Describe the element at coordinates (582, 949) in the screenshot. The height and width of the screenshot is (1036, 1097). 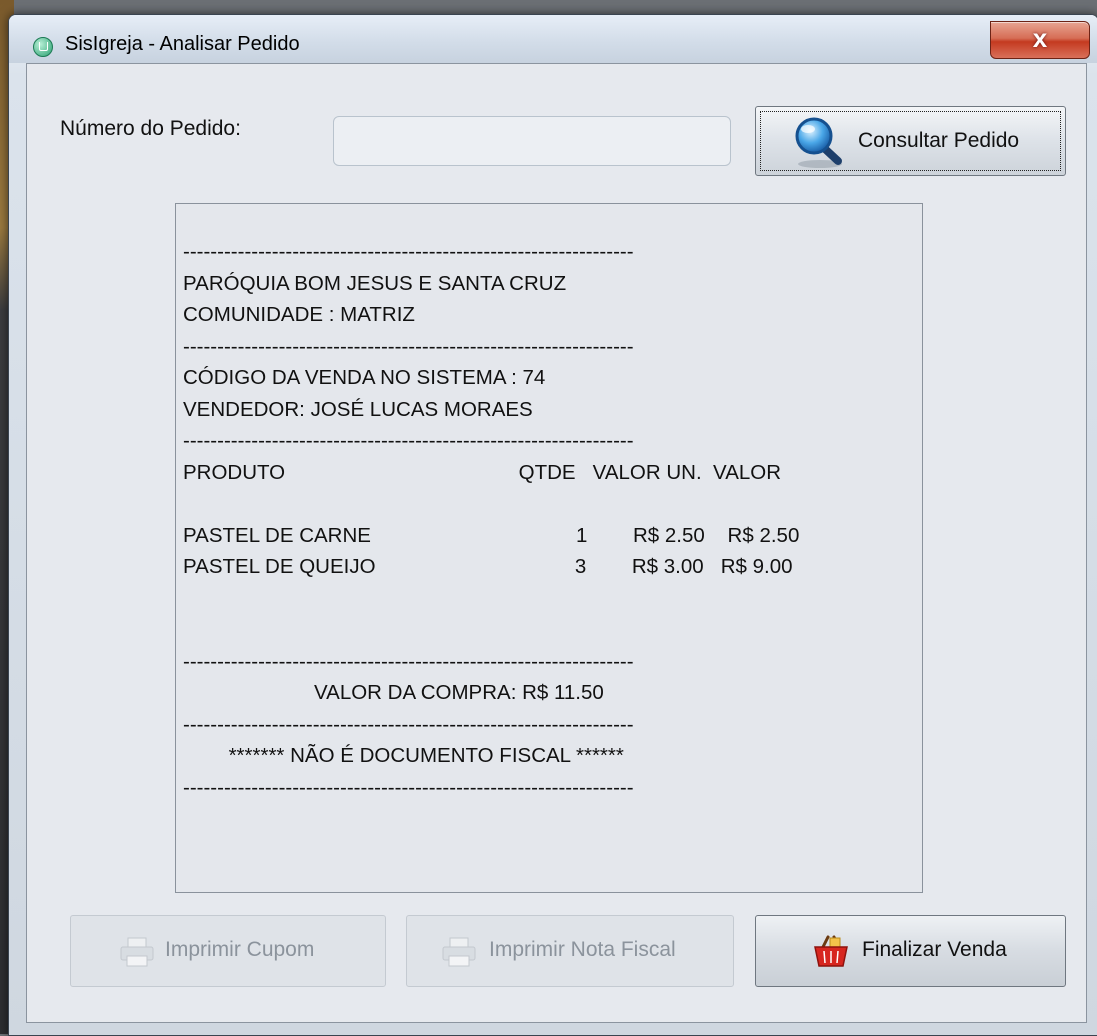
I see `print-invoice-label: Imprimir Nota Fiscal` at that location.